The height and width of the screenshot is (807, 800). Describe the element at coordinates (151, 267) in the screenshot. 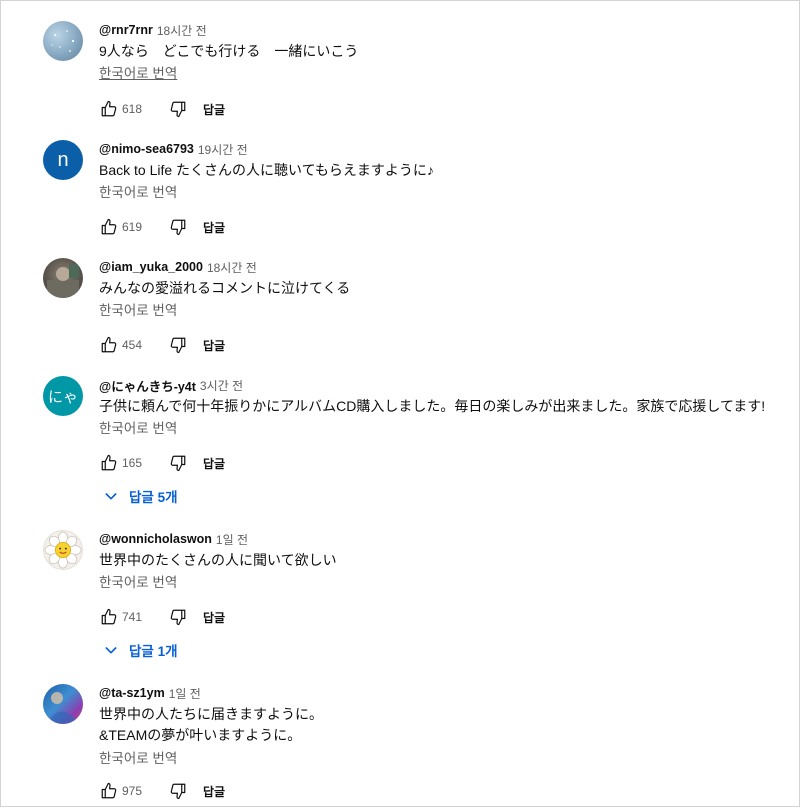

I see `comment-author: @iam_yuka_2000` at that location.